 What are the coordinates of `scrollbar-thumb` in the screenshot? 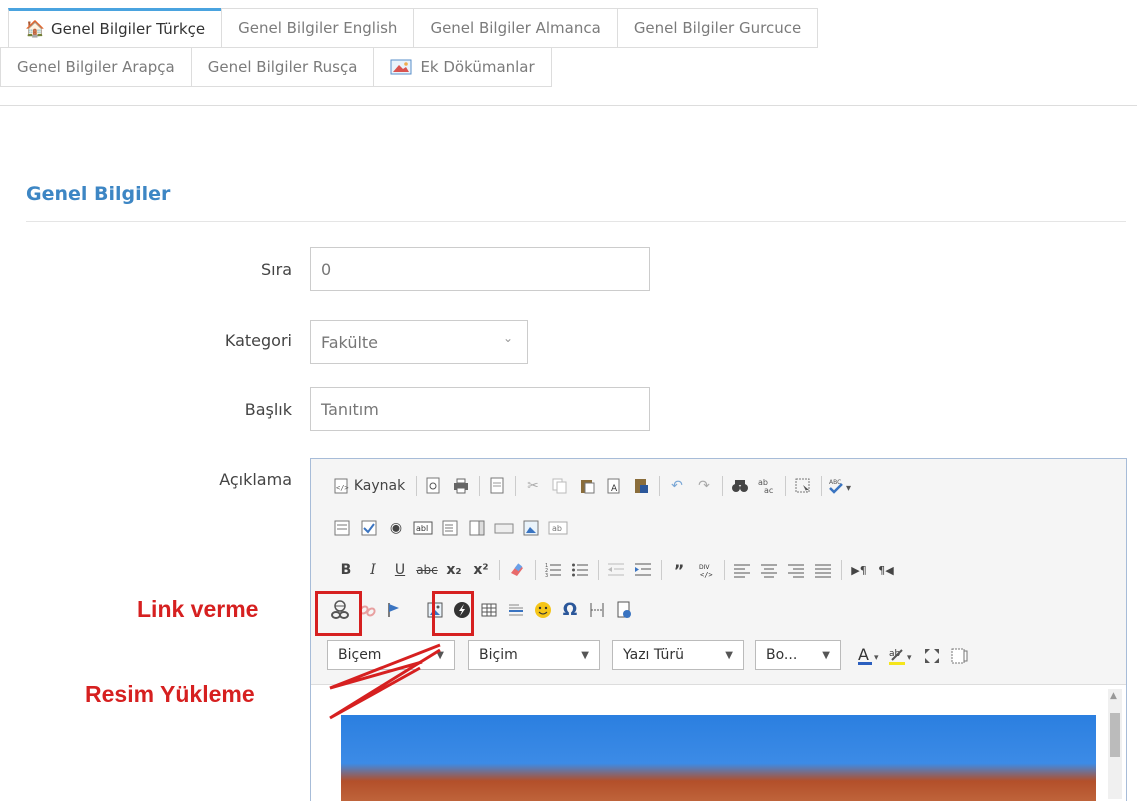 It's located at (1115, 735).